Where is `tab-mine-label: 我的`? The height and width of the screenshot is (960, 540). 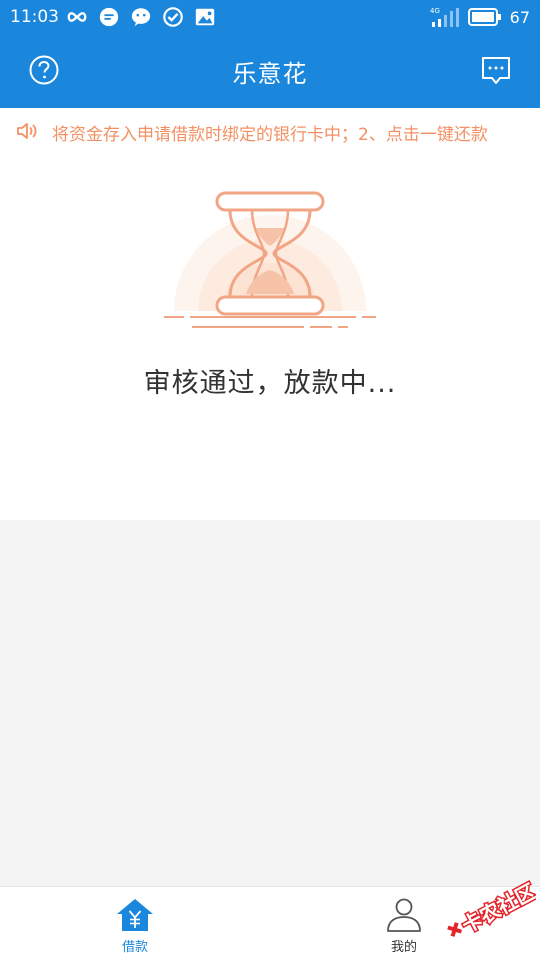 tab-mine-label: 我的 is located at coordinates (403, 947).